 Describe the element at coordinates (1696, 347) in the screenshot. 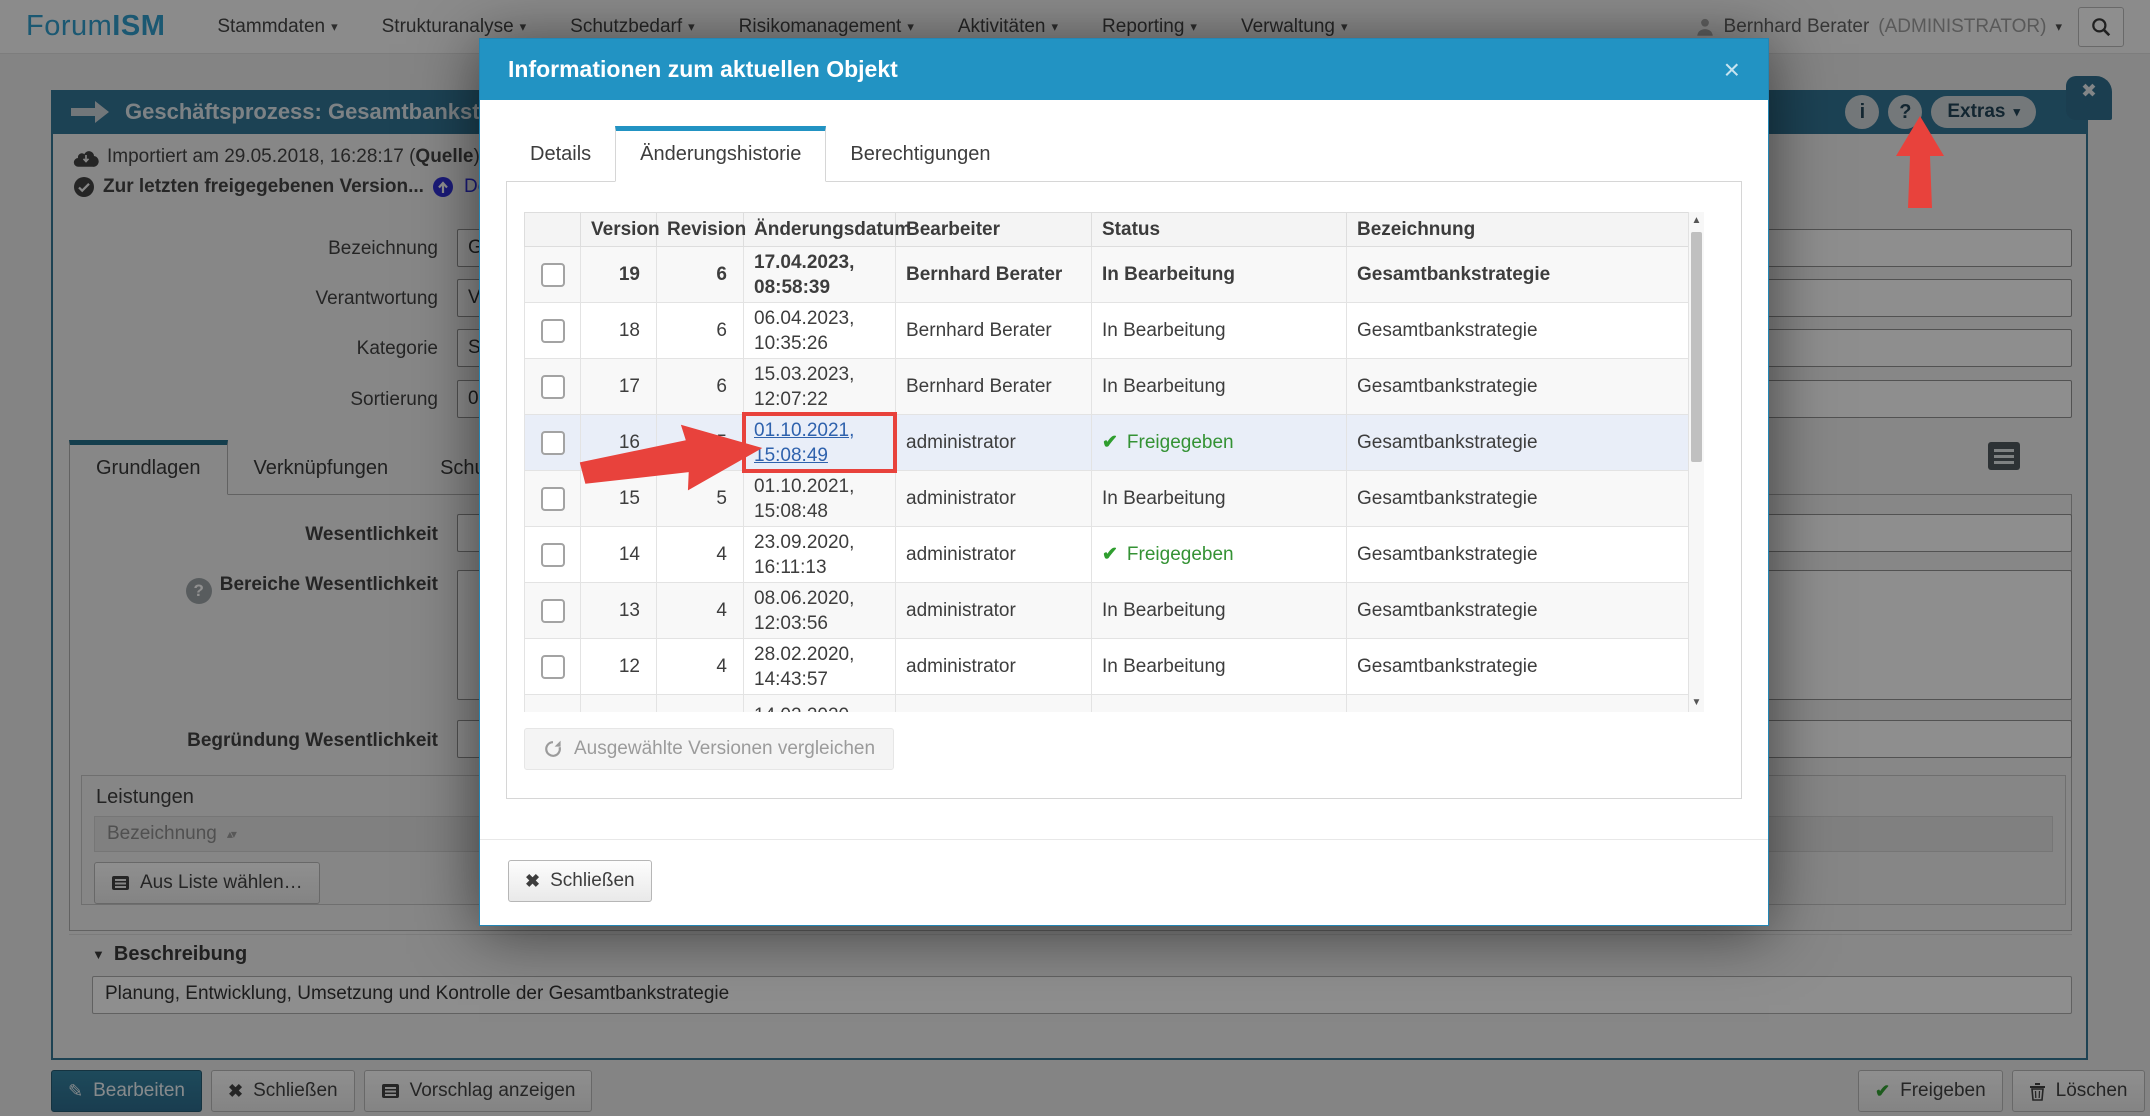

I see `scrollbar-thumb` at that location.